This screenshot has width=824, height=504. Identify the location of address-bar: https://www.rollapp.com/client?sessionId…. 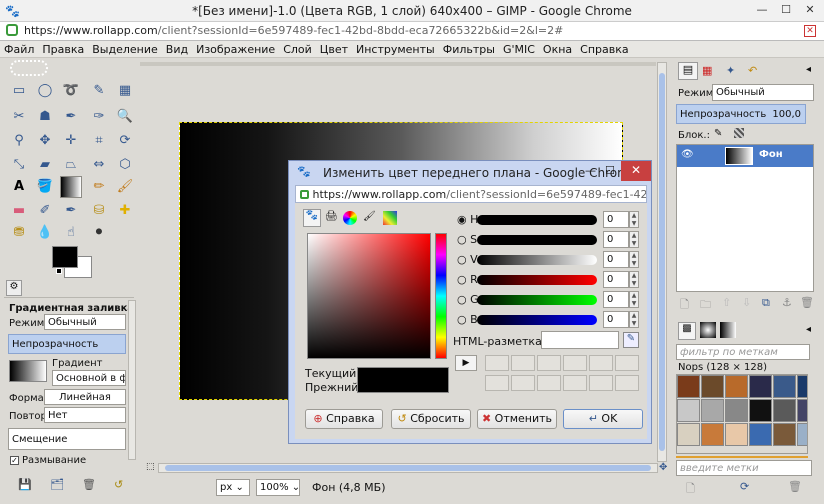
(412, 31).